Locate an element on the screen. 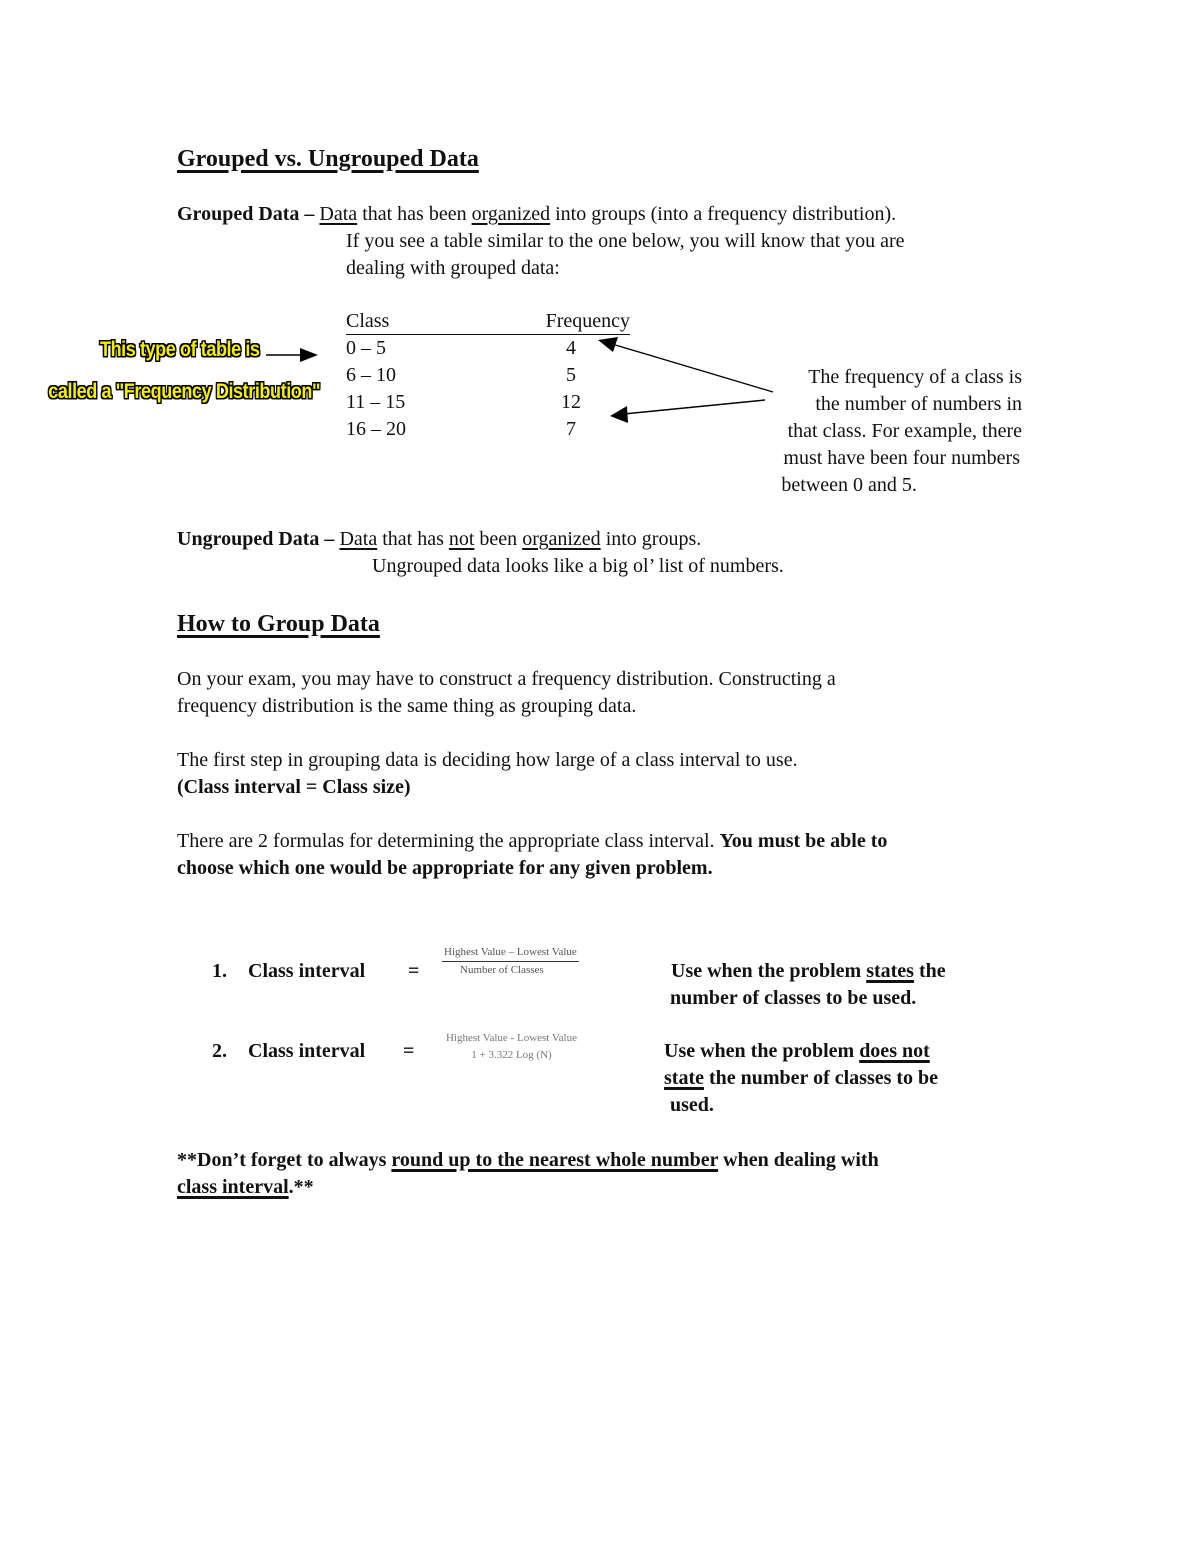 The width and height of the screenshot is (1200, 1553). cell-class: 11 – 15 is located at coordinates (376, 402).